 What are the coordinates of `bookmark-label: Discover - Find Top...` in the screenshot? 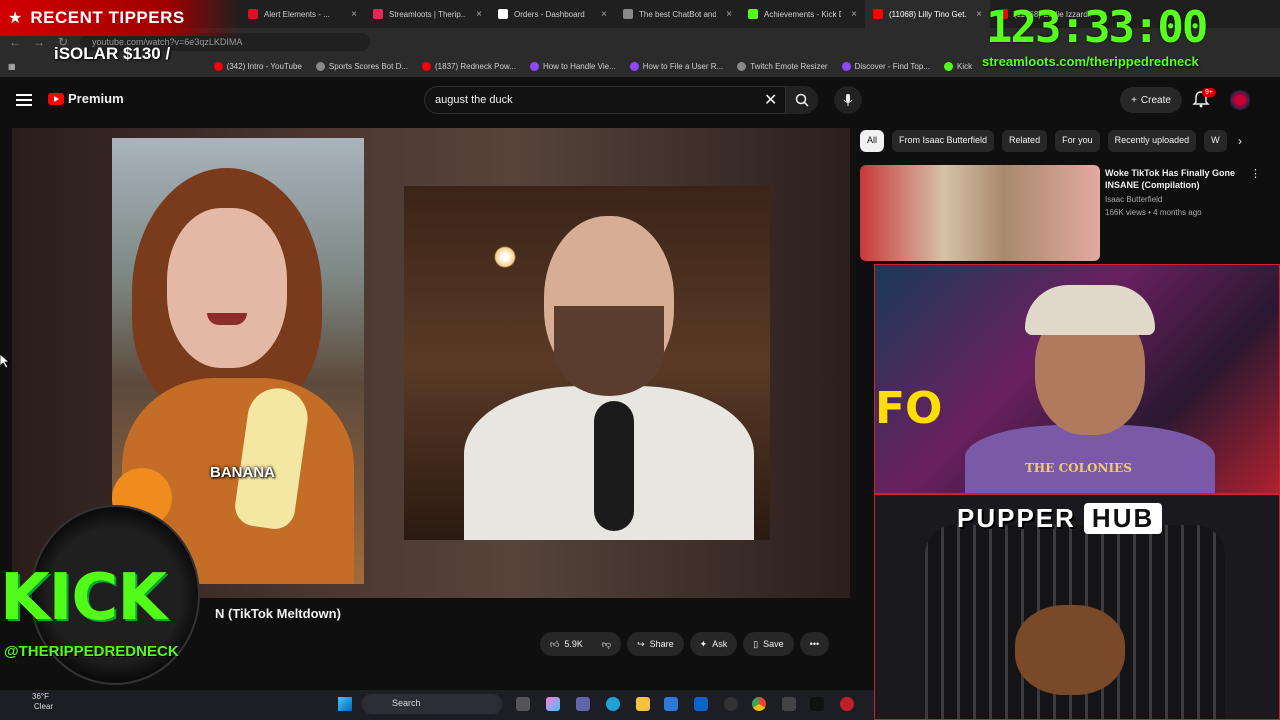 It's located at (892, 66).